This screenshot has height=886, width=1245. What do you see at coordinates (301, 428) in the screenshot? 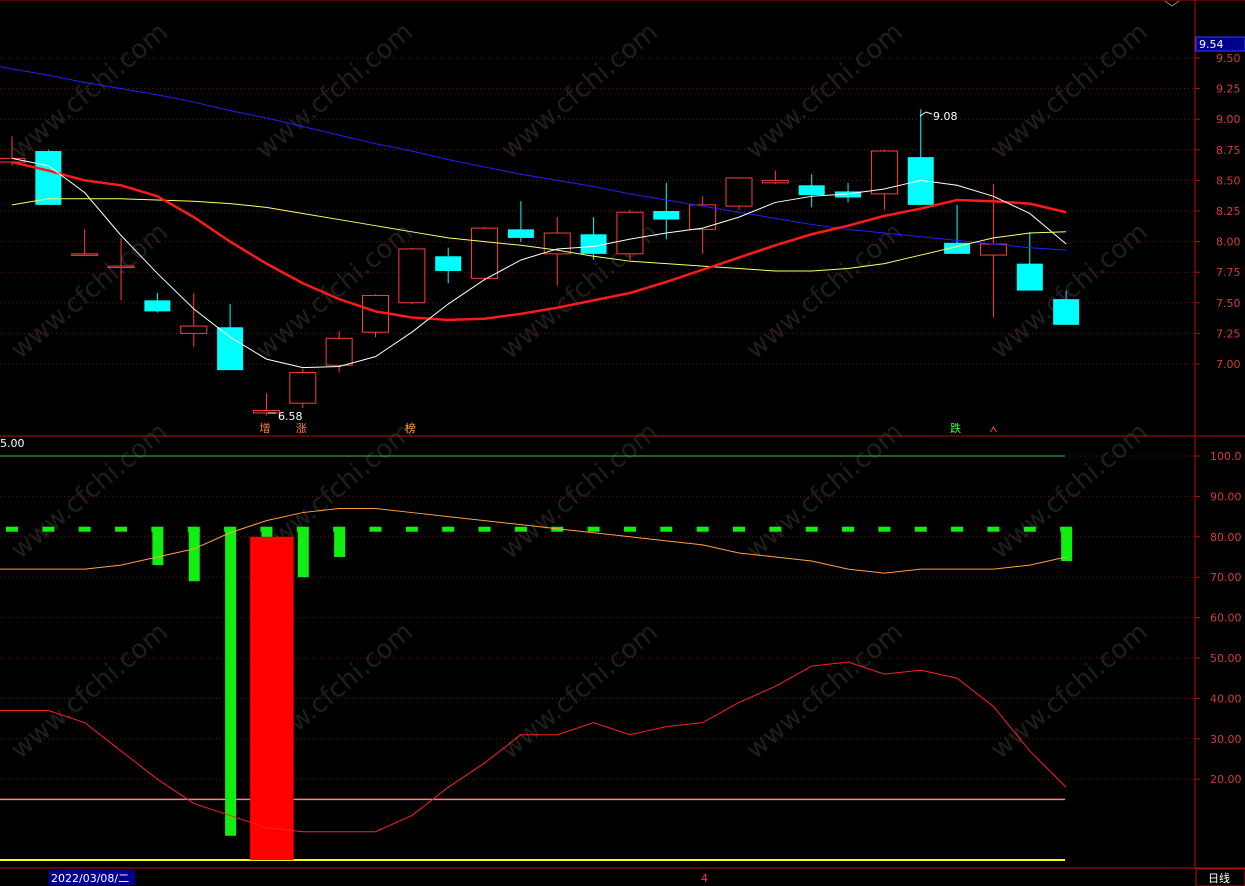
I see `signal-label: 涨` at bounding box center [301, 428].